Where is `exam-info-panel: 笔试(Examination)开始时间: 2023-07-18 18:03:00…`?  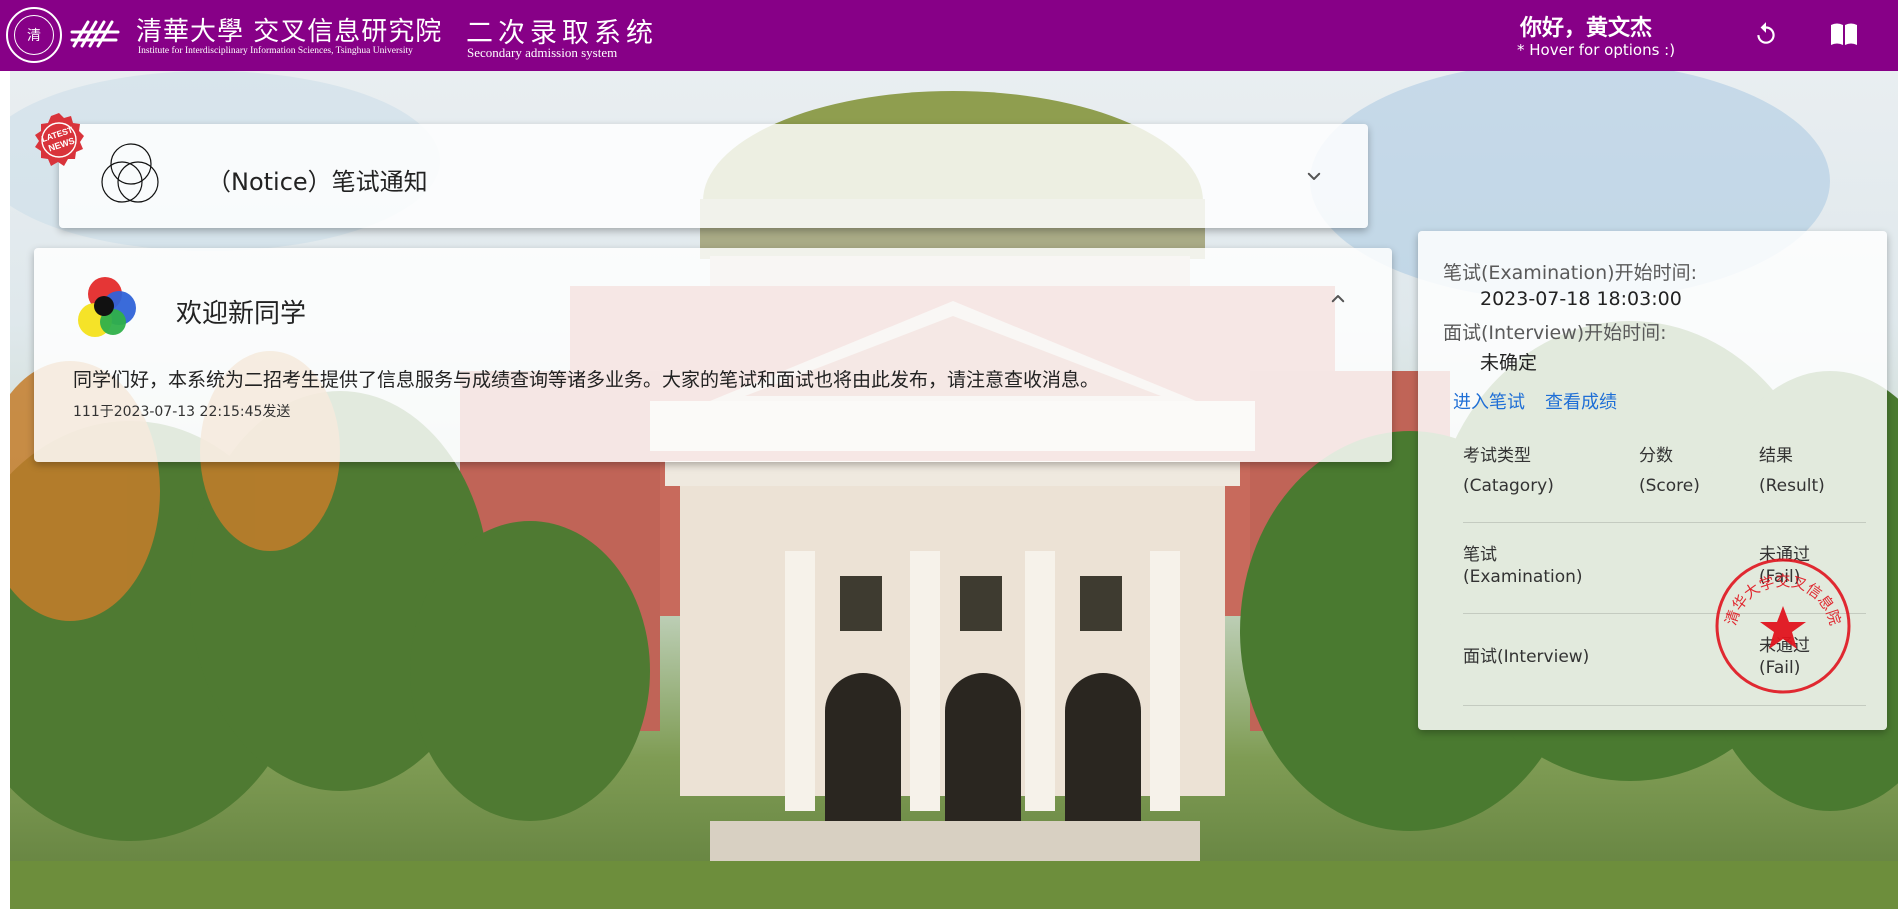 exam-info-panel: 笔试(Examination)开始时间: 2023-07-18 18:03:00… is located at coordinates (1652, 480).